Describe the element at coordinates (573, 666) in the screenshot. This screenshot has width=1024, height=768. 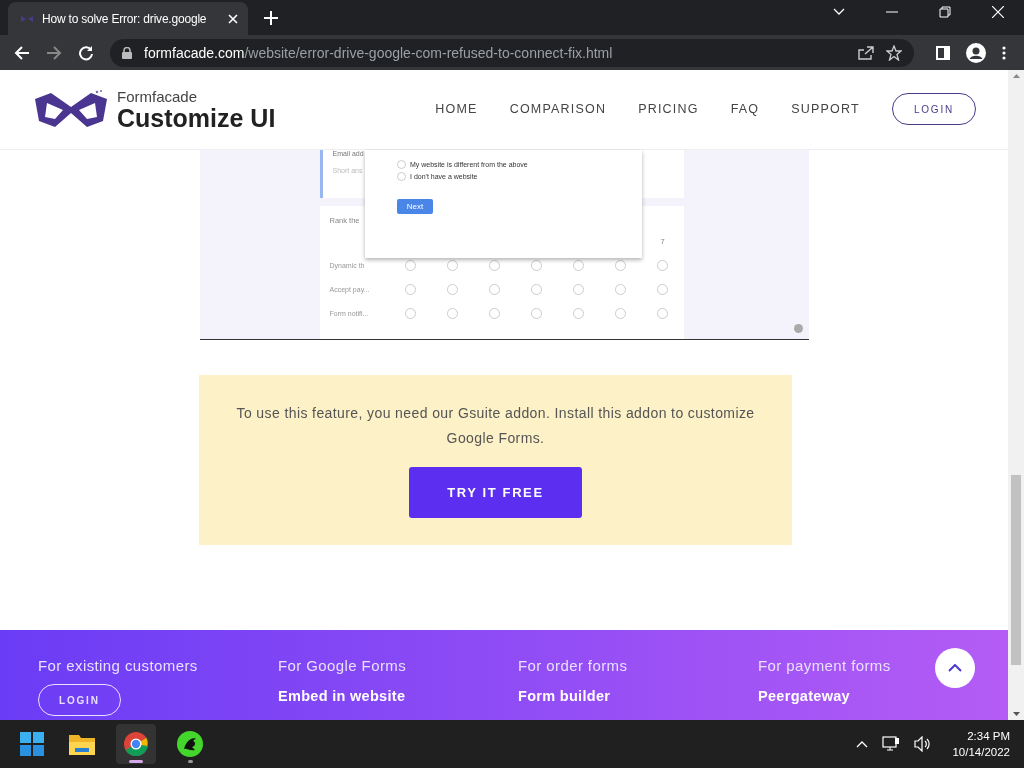
I see `footer-heading: For order forms` at that location.